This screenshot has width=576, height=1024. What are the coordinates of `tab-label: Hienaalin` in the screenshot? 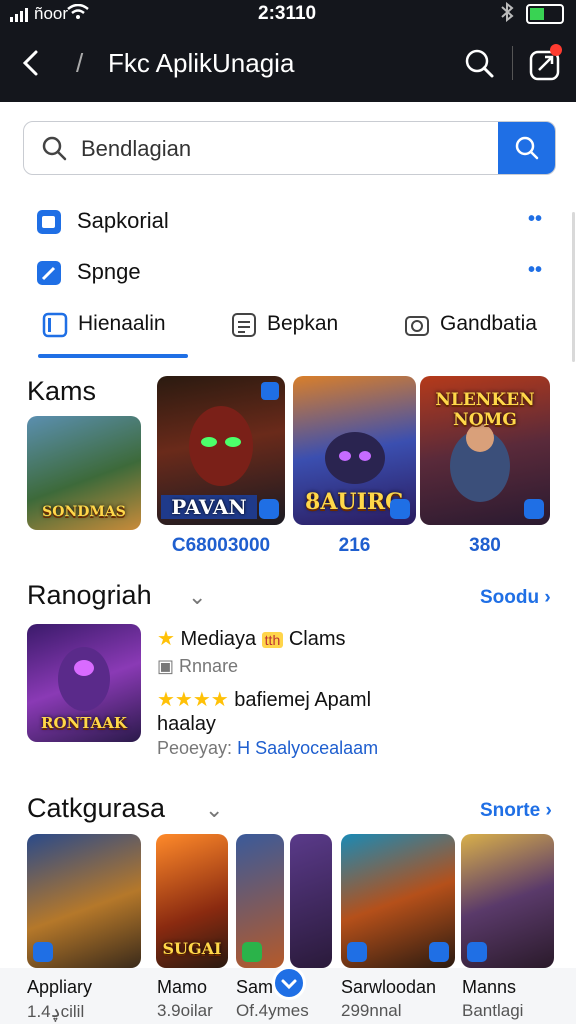 It's located at (122, 323).